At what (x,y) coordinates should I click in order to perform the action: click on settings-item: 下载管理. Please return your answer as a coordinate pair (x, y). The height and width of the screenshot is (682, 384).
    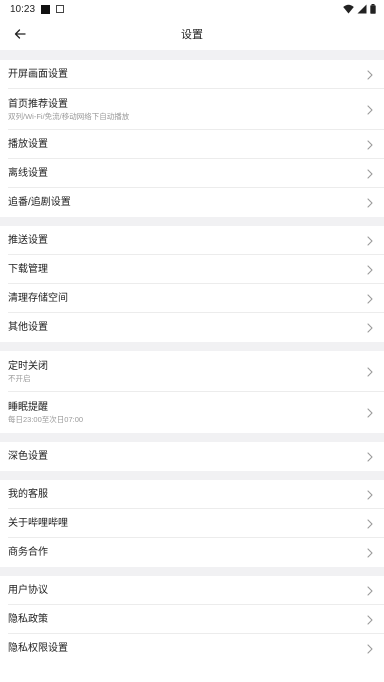
    Looking at the image, I should click on (192, 269).